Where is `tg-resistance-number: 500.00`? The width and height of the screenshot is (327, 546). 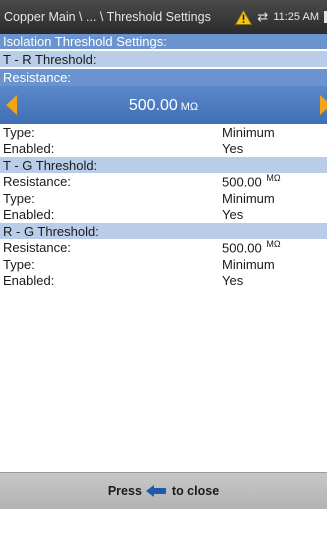 tg-resistance-number: 500.00 is located at coordinates (242, 182).